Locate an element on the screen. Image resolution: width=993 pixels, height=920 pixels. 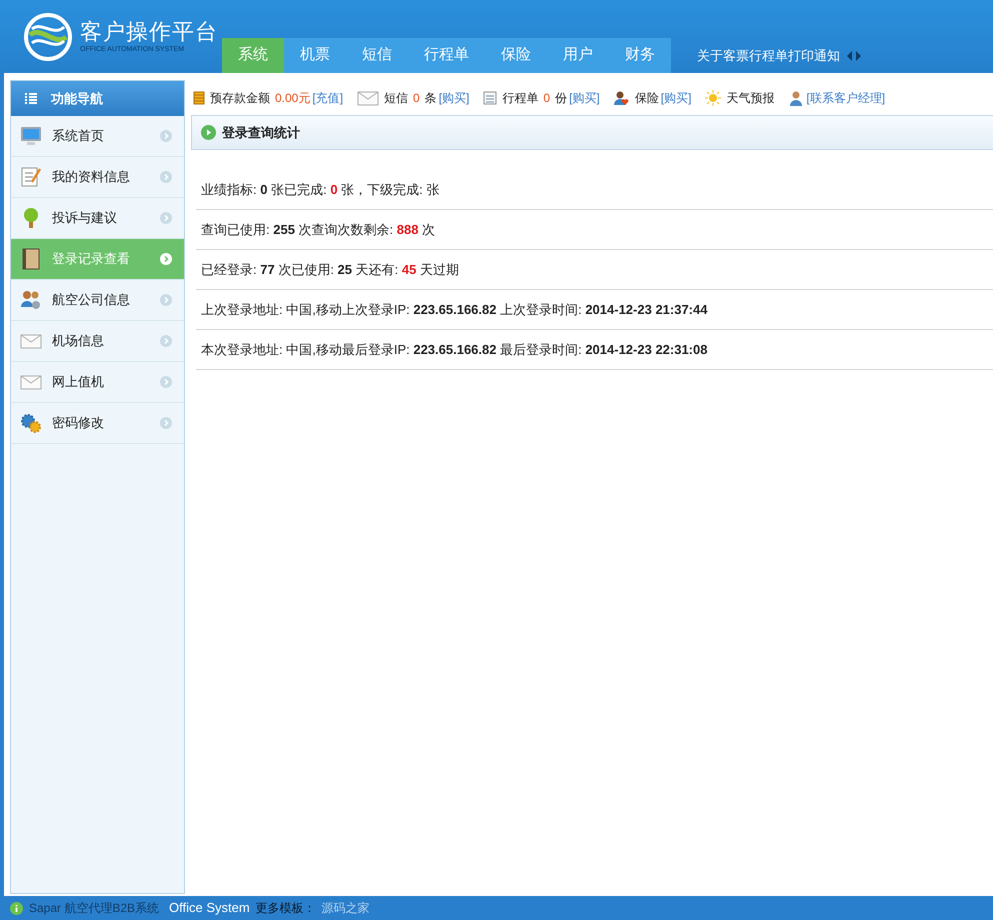
footer-product: Office System is located at coordinates (209, 908).